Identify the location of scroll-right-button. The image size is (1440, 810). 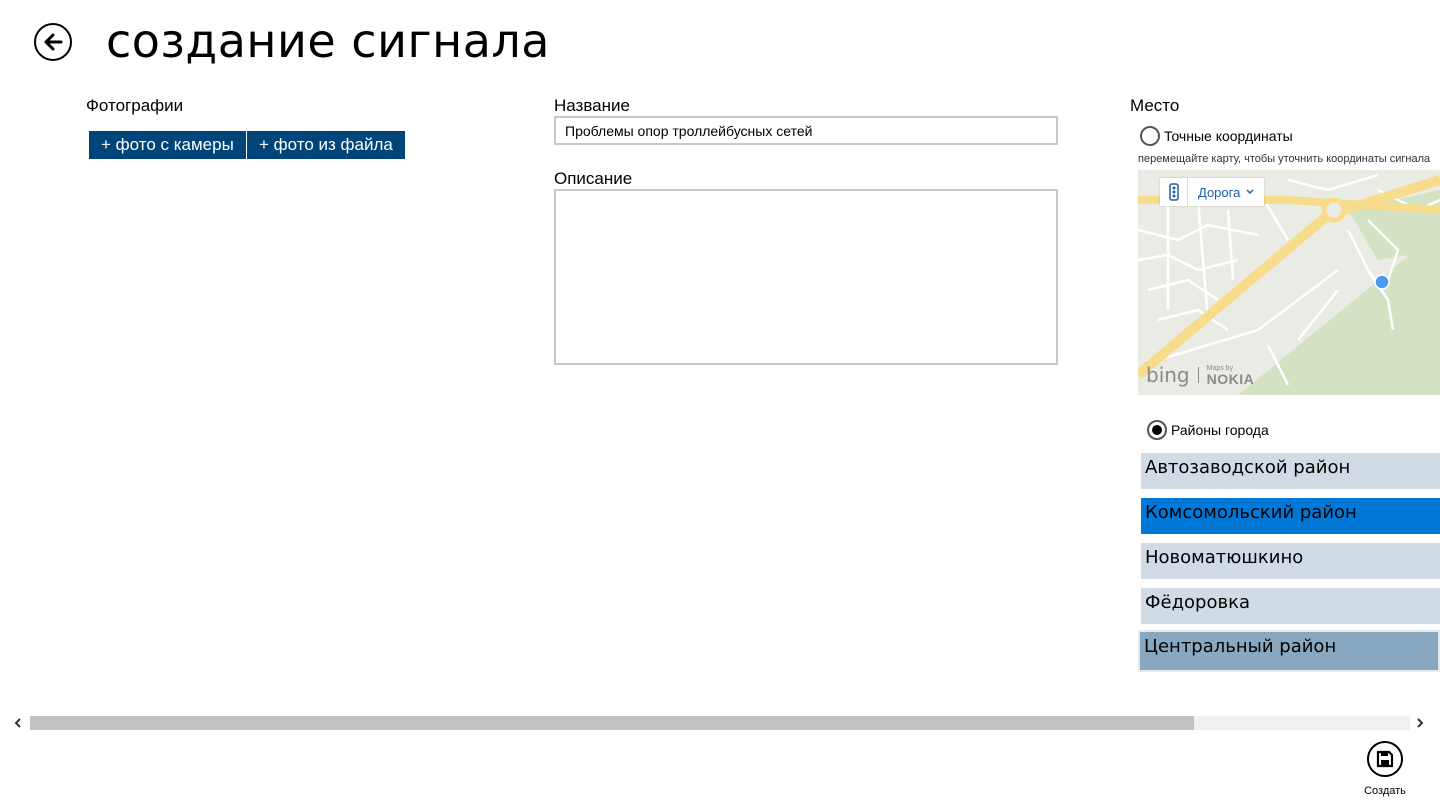
(1420, 723).